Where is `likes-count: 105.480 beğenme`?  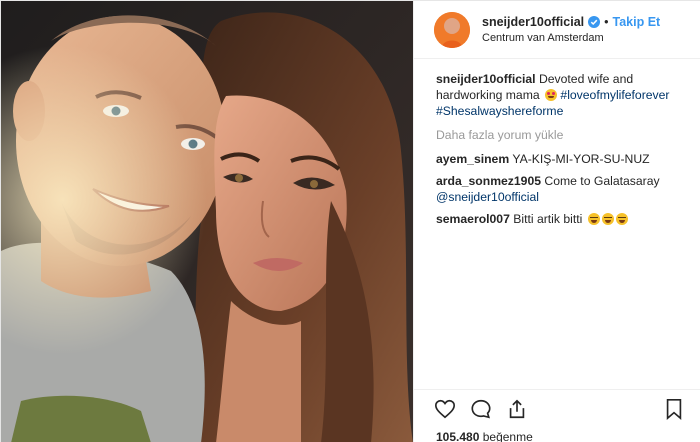
likes-count: 105.480 beğenme is located at coordinates (484, 436).